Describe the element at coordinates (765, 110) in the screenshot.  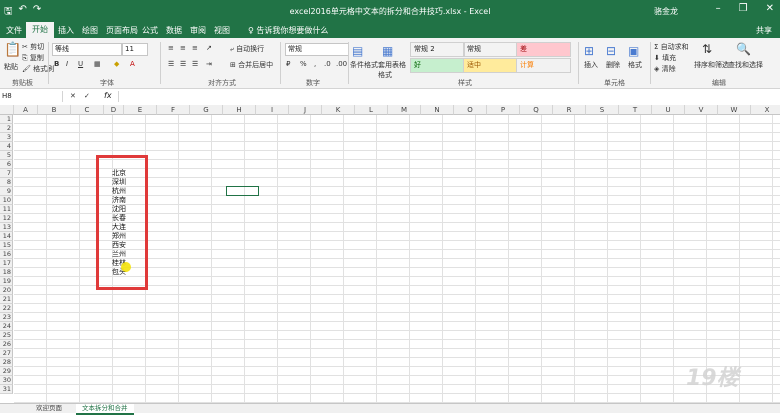
I see `column-header-x: X` at that location.